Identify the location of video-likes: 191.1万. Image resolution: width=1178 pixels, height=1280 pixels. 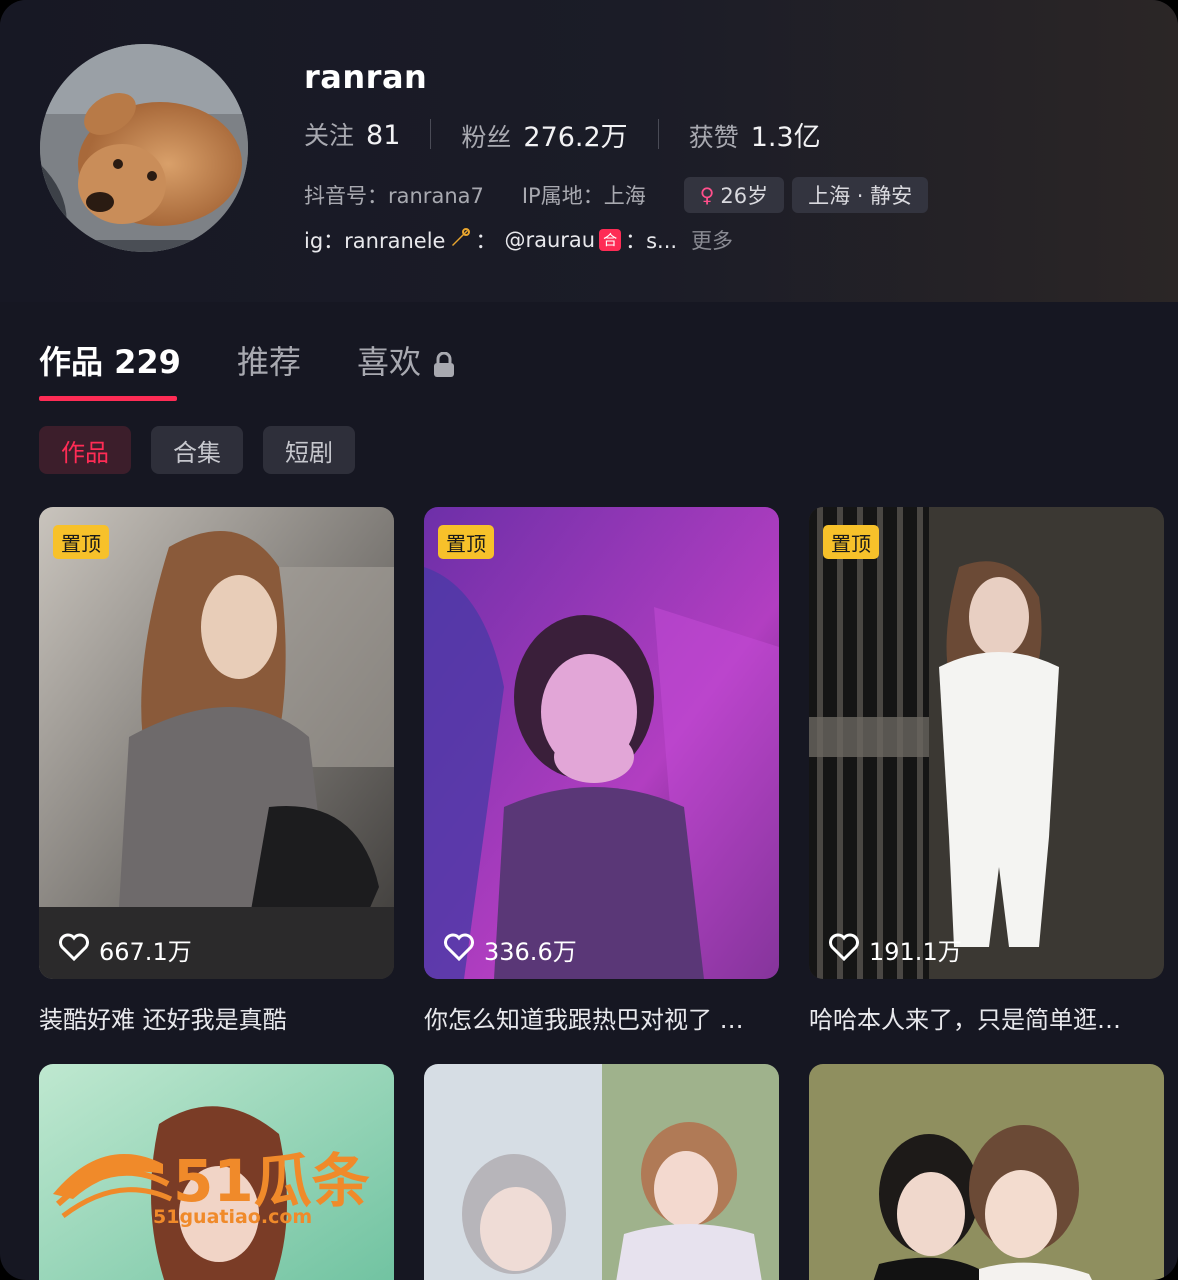
(895, 949).